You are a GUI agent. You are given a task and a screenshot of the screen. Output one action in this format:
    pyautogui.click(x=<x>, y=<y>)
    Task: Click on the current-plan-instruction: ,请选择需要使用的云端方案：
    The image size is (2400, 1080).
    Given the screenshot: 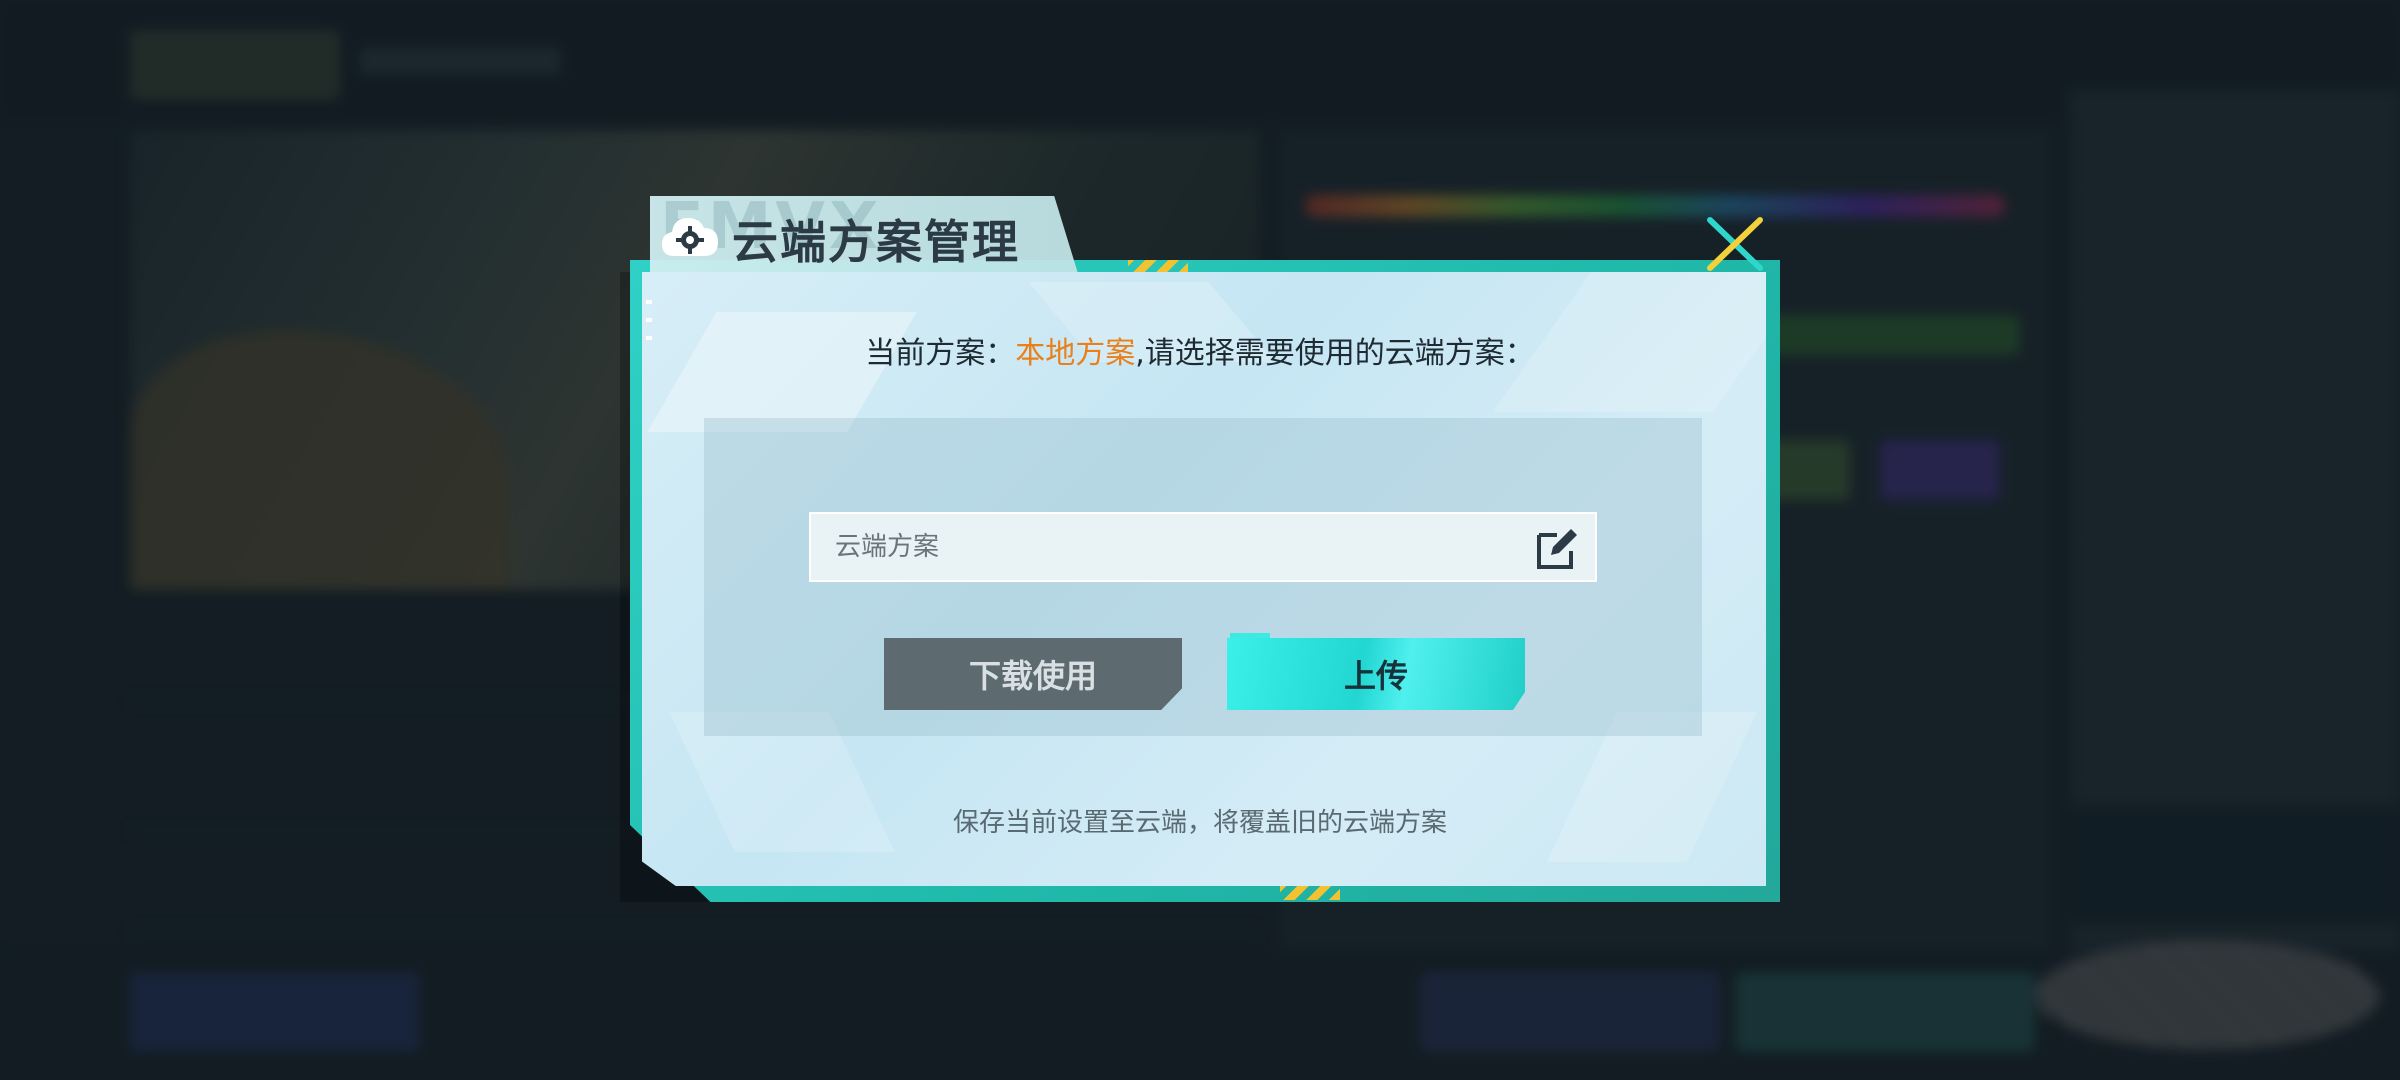 What is the action you would take?
    pyautogui.click(x=1335, y=353)
    